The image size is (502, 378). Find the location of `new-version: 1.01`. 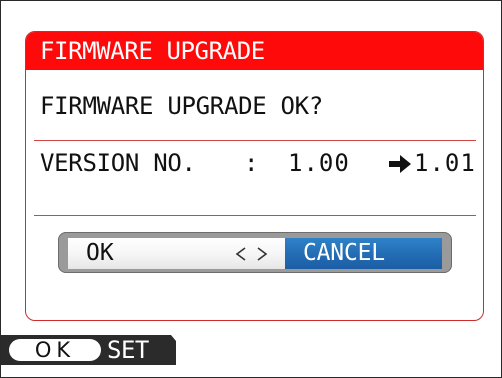

new-version: 1.01 is located at coordinates (445, 163).